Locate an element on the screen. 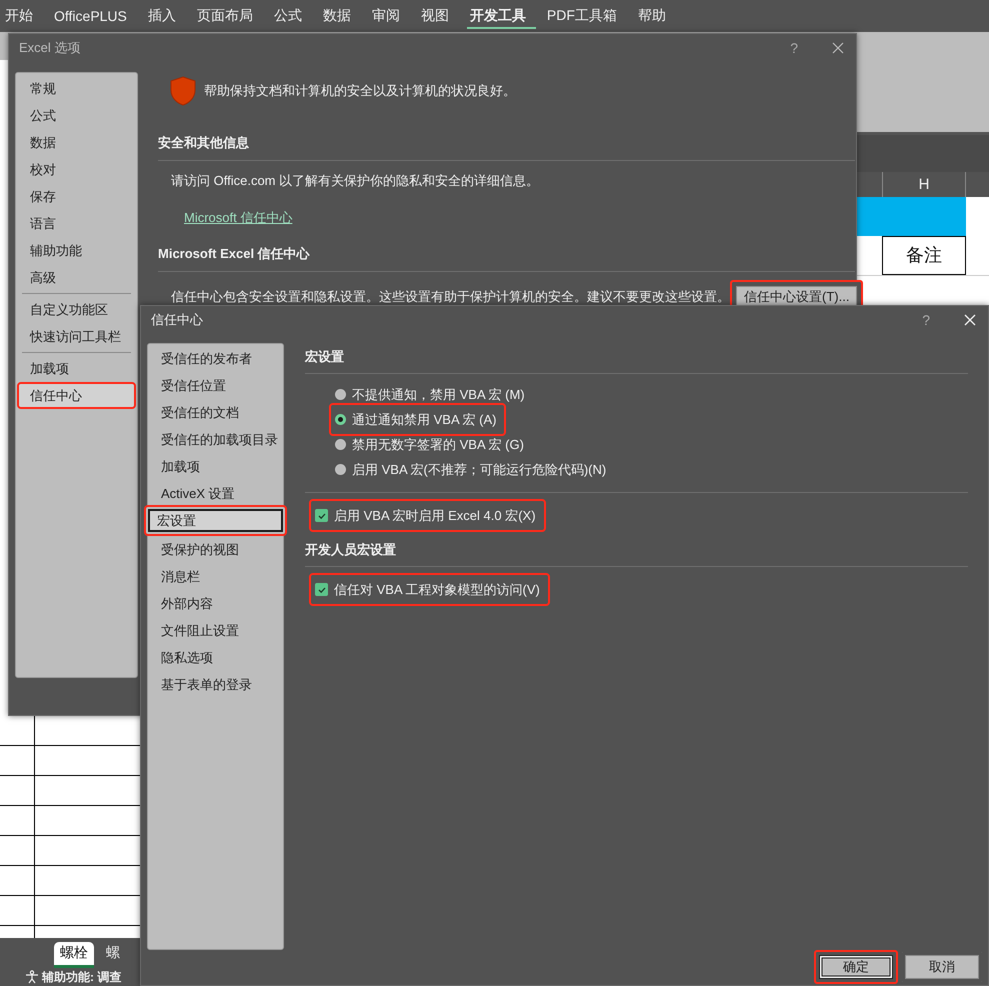  nav-item: 受信任位置 is located at coordinates (215, 385).